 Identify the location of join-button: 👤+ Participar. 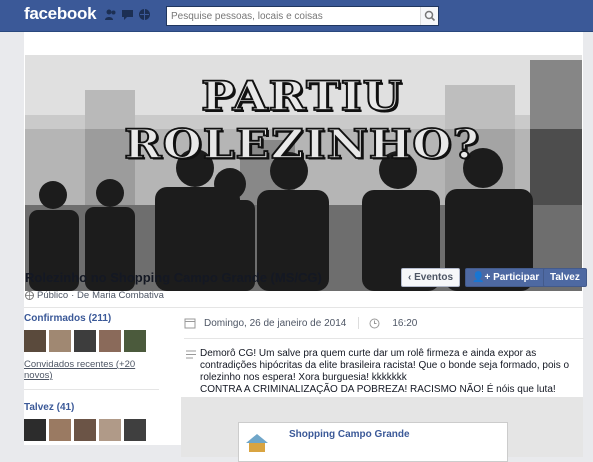
(506, 277).